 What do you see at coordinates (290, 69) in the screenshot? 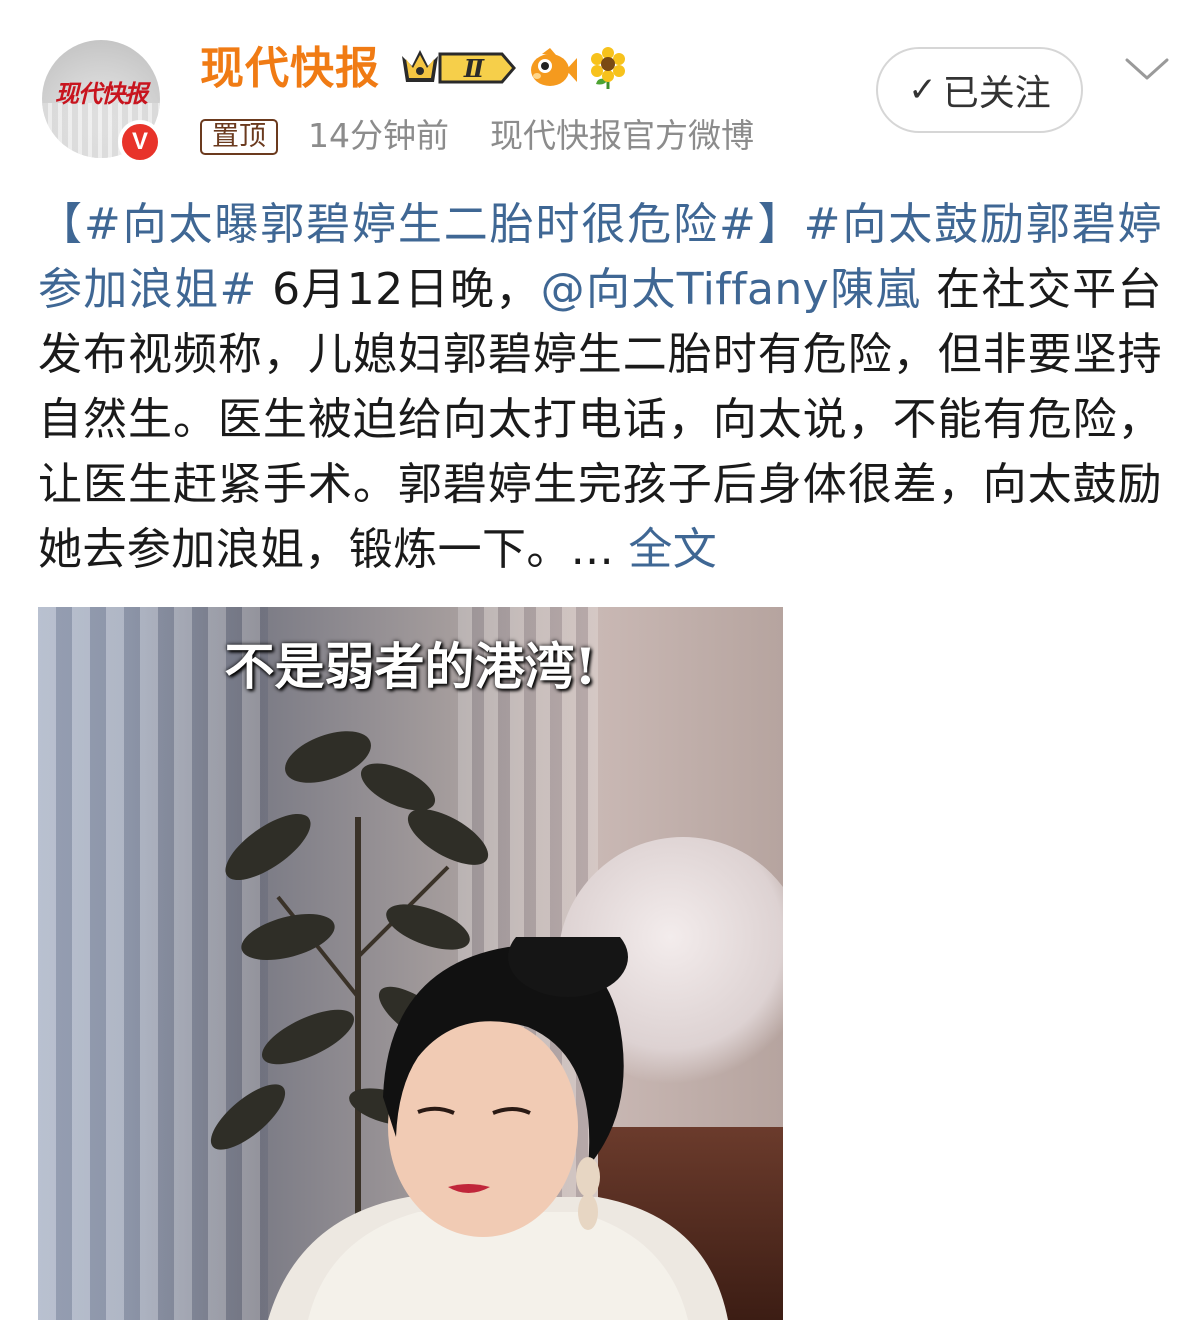
I see `user-name: 现代快报` at bounding box center [290, 69].